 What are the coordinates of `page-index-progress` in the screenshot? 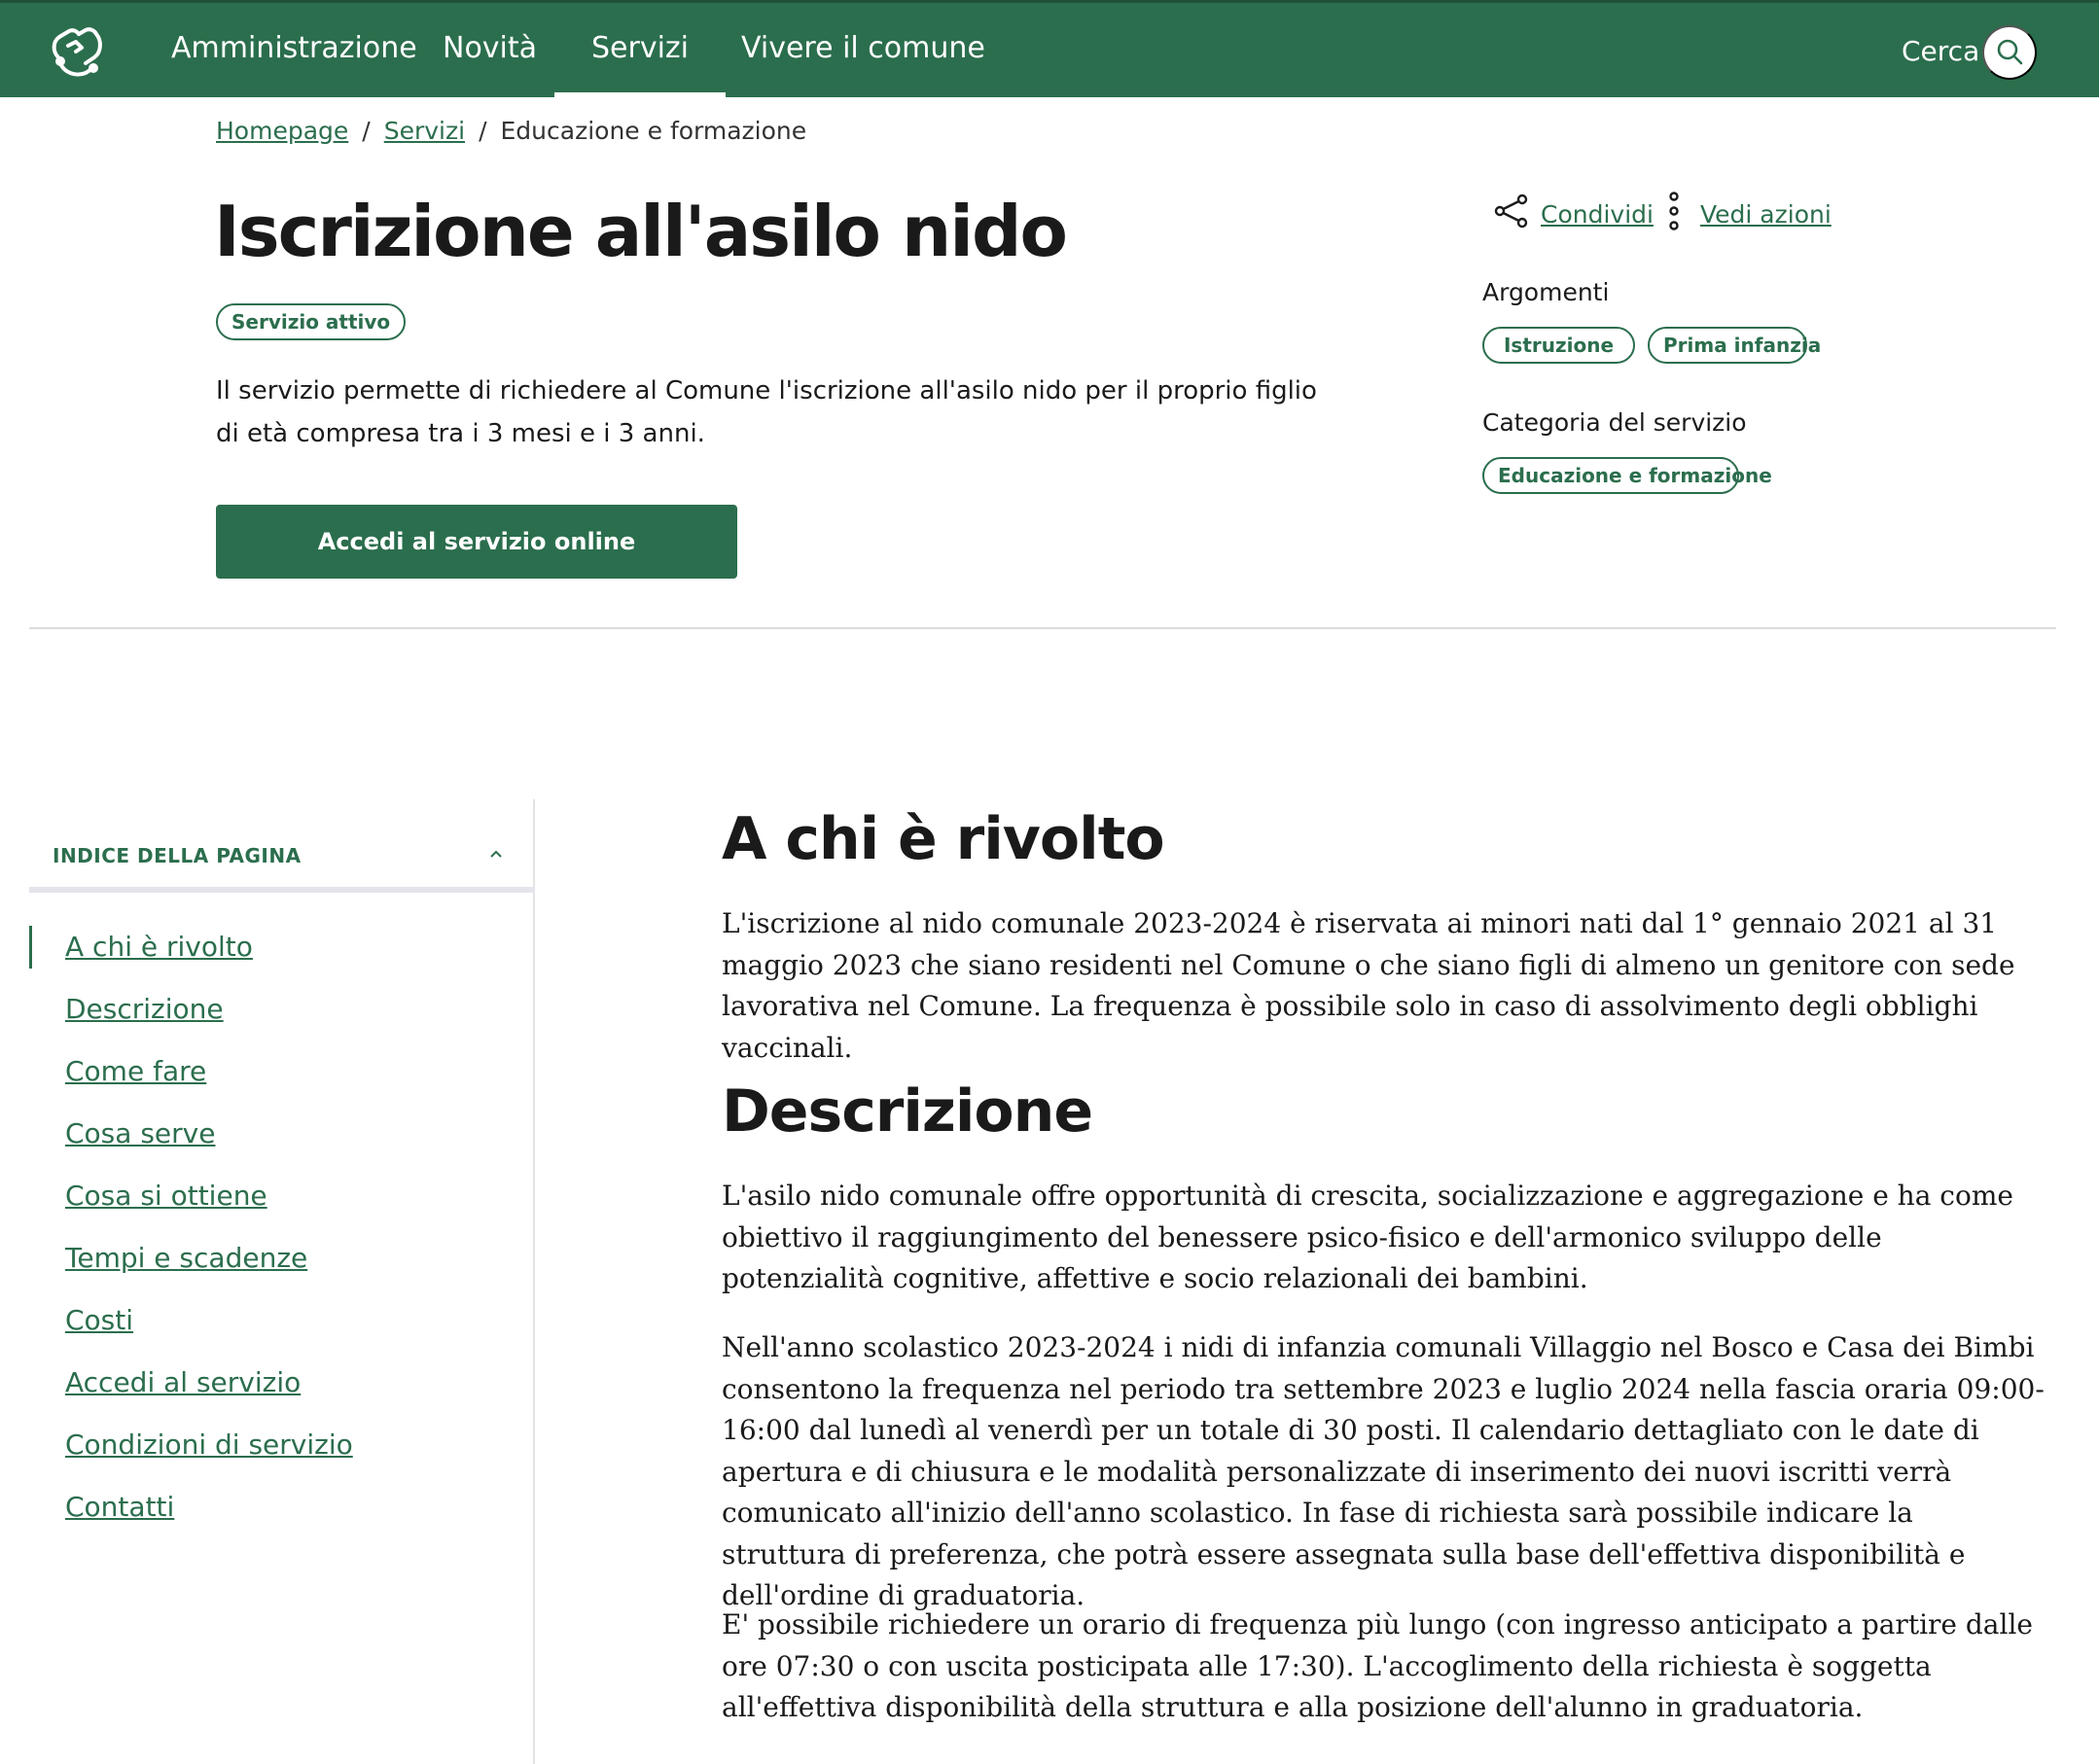 It's located at (282, 890).